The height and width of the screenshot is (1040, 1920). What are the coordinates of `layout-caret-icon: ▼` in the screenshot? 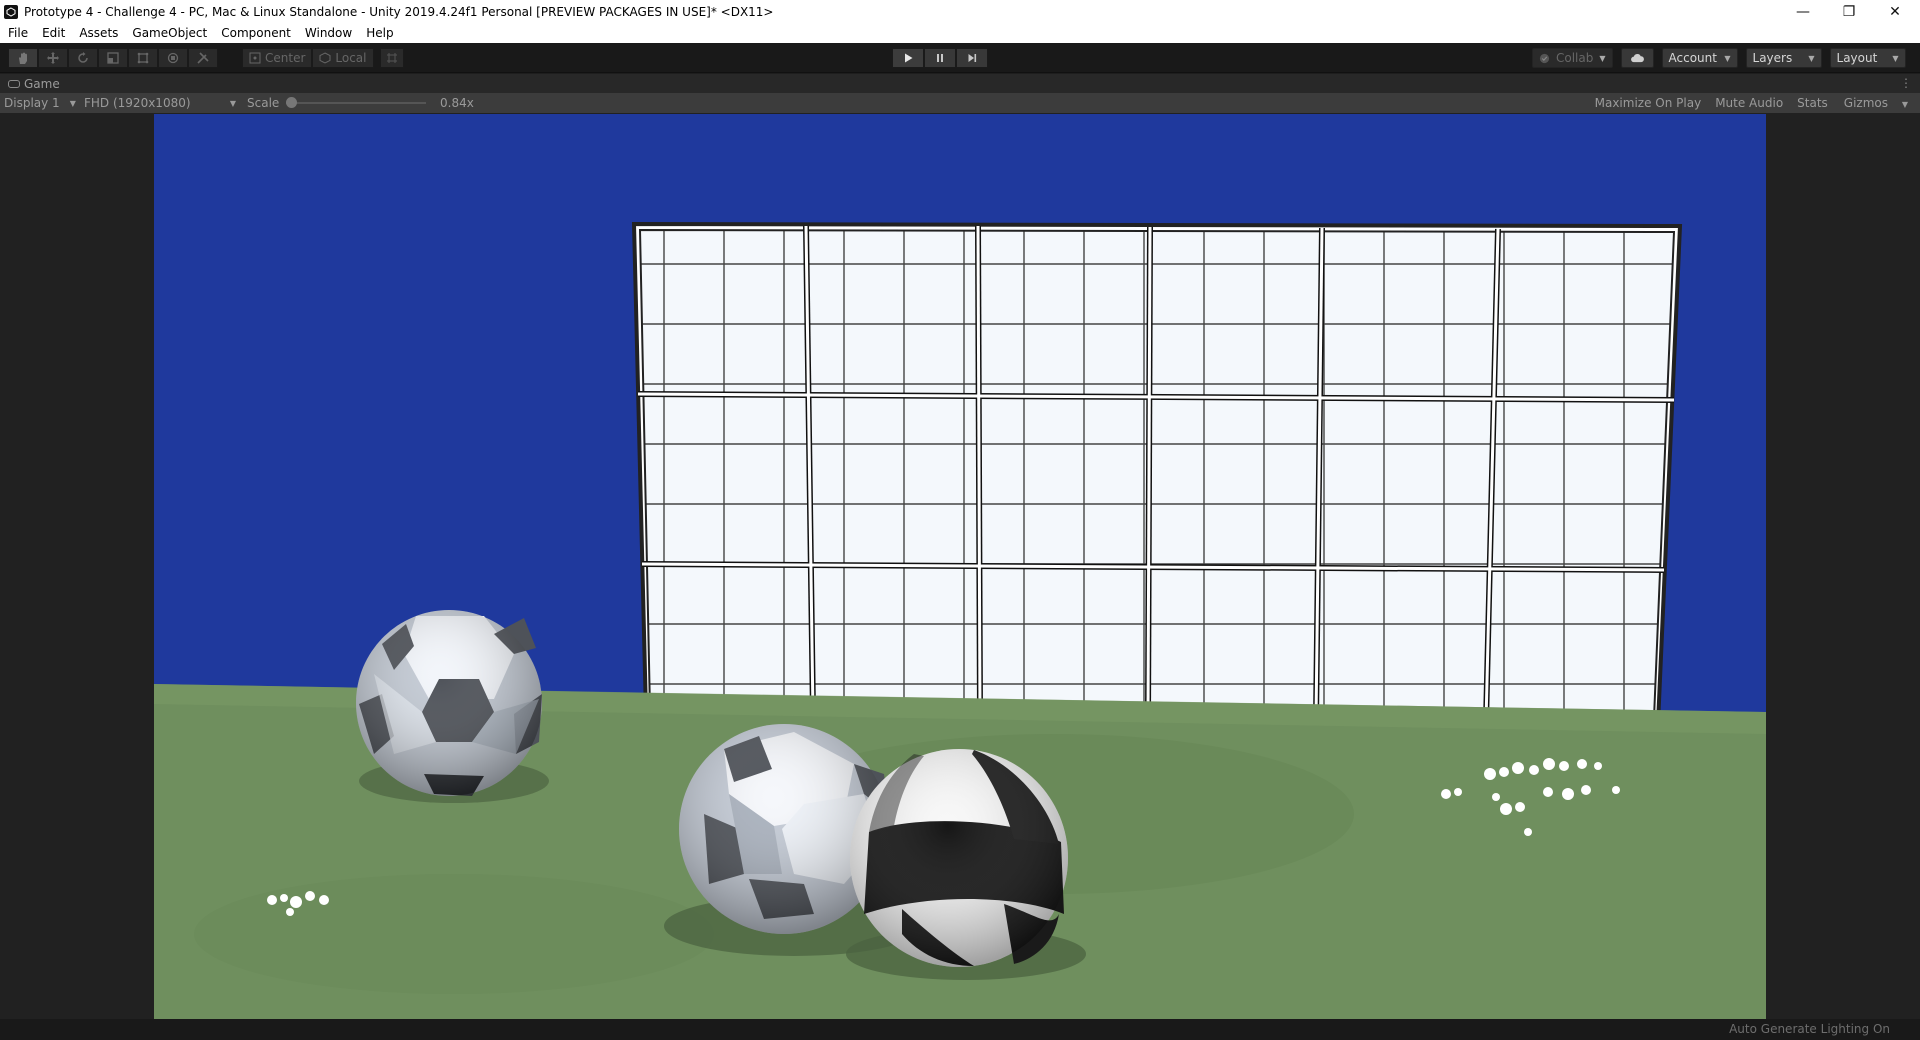 It's located at (1895, 58).